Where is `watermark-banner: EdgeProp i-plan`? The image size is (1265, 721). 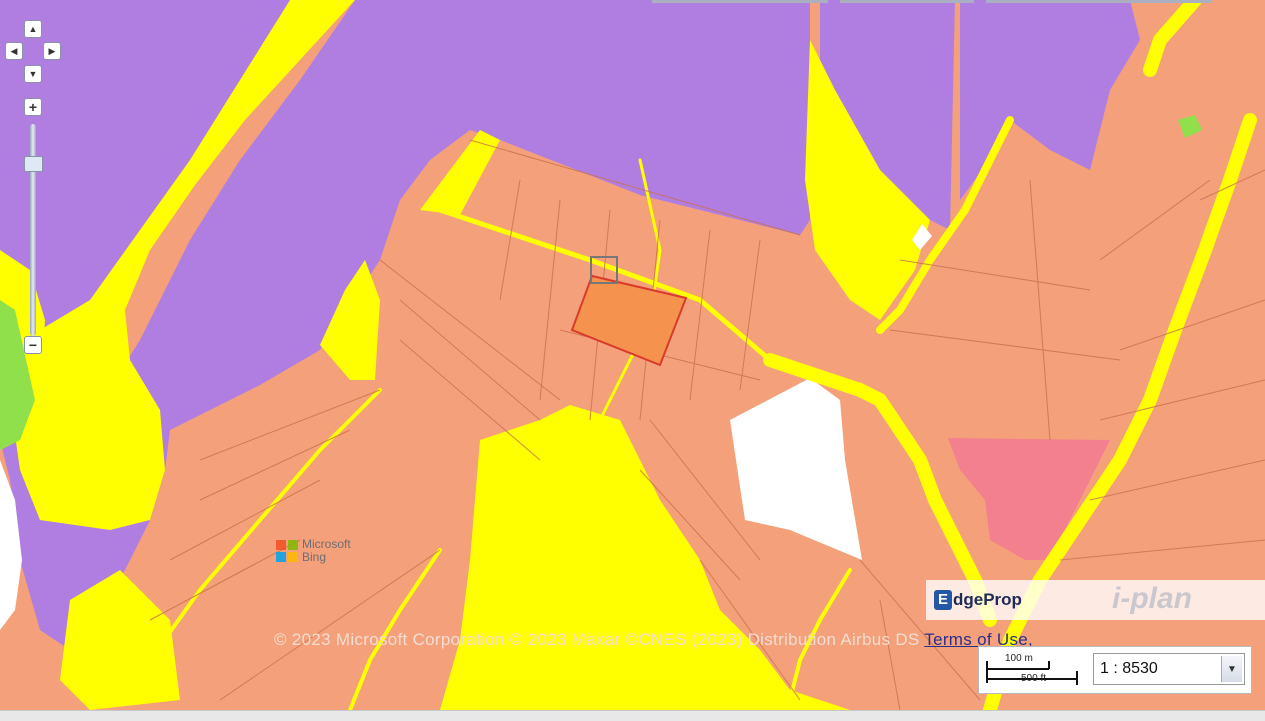 watermark-banner: EdgeProp i-plan is located at coordinates (1095, 600).